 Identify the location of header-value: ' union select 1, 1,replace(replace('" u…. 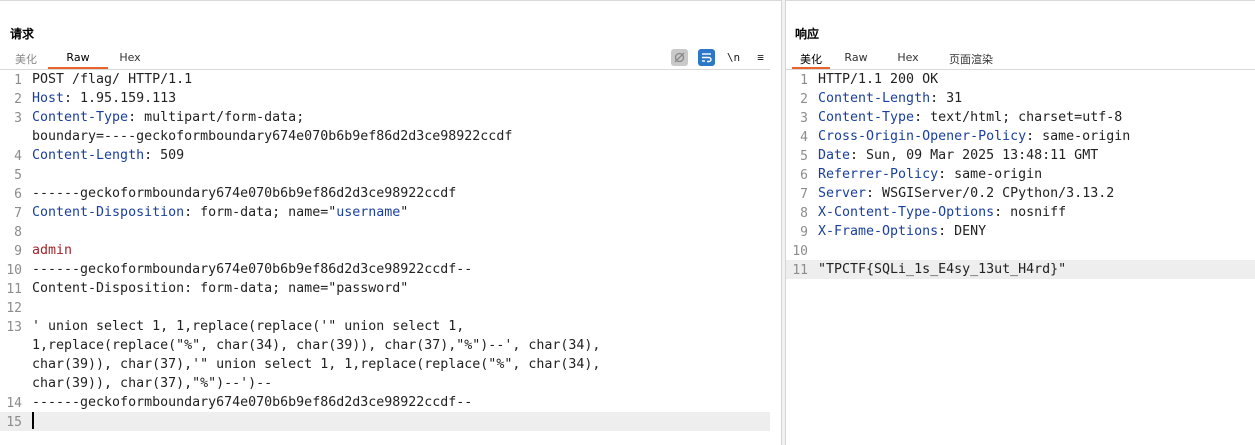
(248, 326).